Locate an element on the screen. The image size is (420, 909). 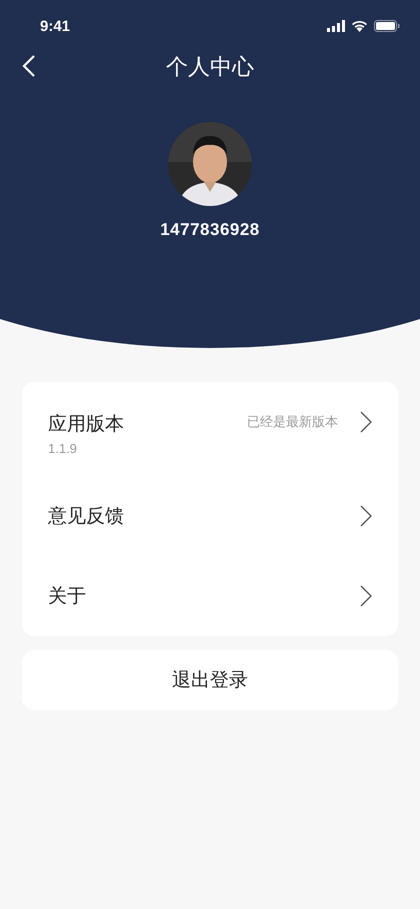
user-id: 1477836928 is located at coordinates (210, 230).